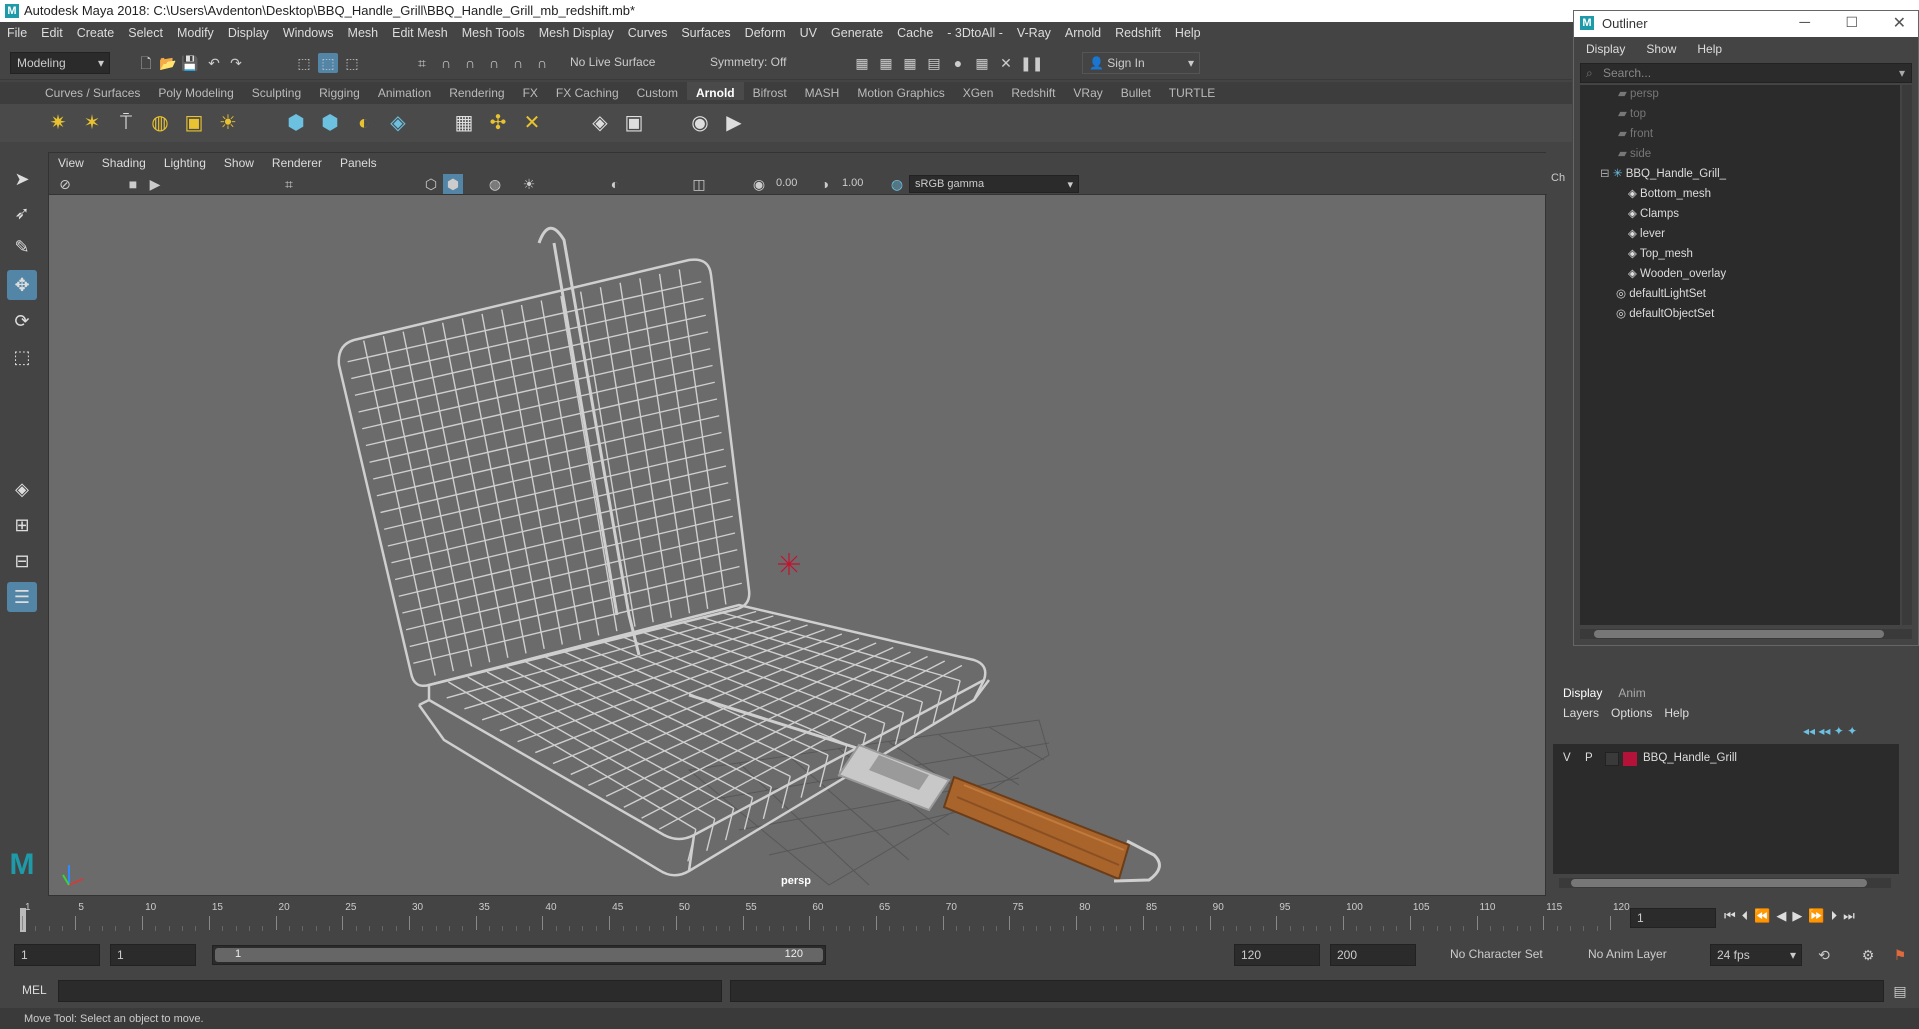 The width and height of the screenshot is (1919, 1029). I want to click on layer-name: BBQ_Handle_Grill, so click(1690, 758).